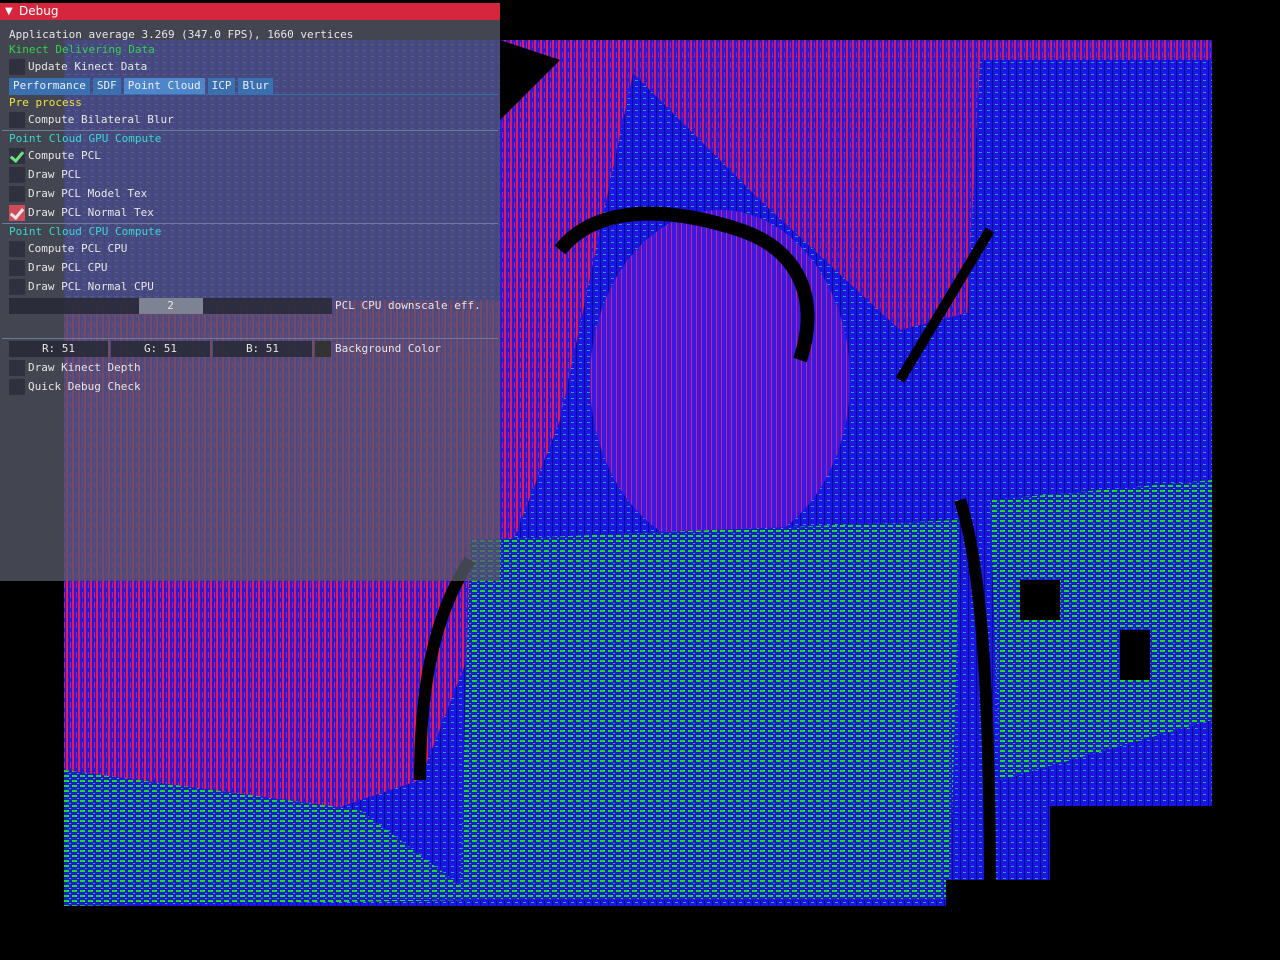 This screenshot has height=960, width=1280. Describe the element at coordinates (82, 49) in the screenshot. I see `kinect-status: Kinect Delivering Data` at that location.